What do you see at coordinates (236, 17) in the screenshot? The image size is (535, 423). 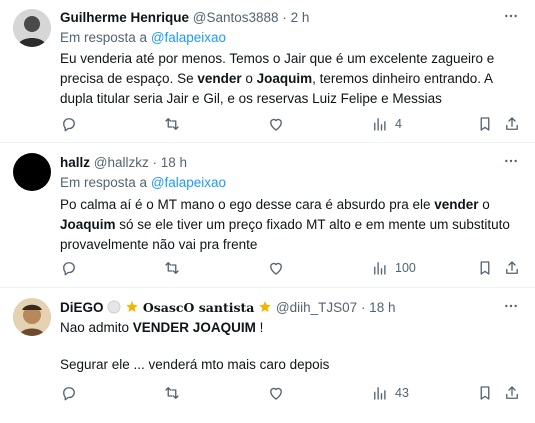 I see `author-handle: @Santos3888` at bounding box center [236, 17].